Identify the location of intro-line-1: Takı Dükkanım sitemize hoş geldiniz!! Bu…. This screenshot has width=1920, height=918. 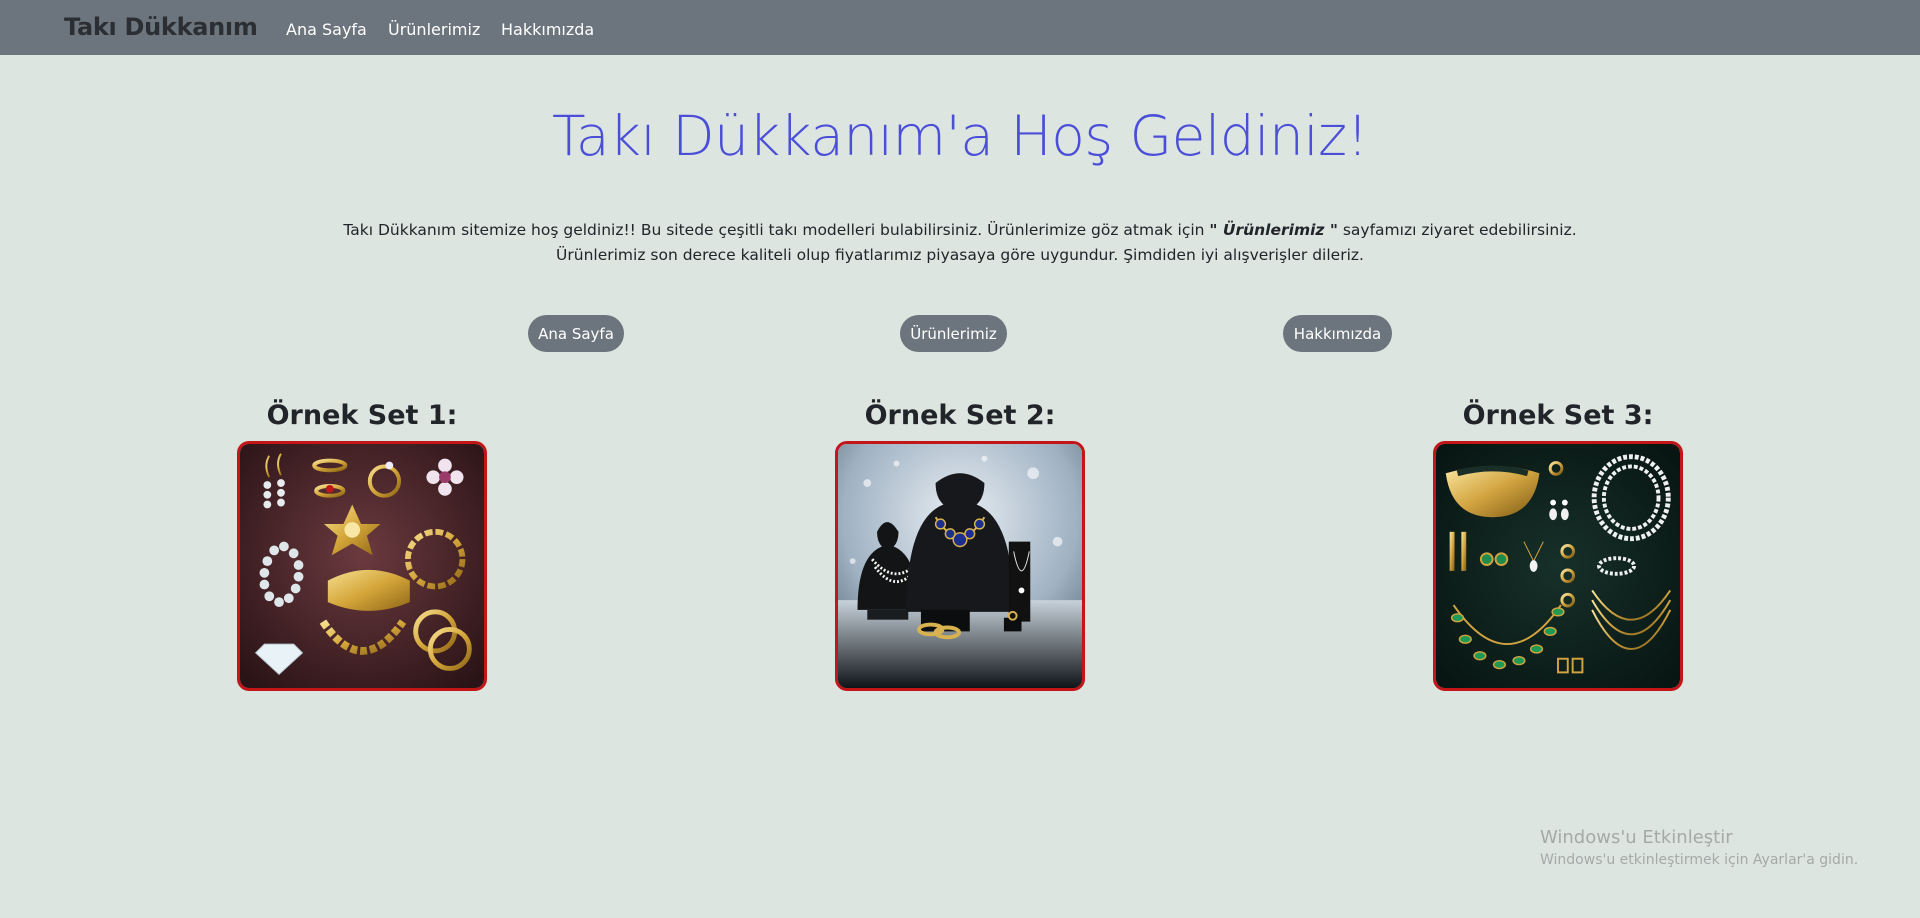
(960, 230).